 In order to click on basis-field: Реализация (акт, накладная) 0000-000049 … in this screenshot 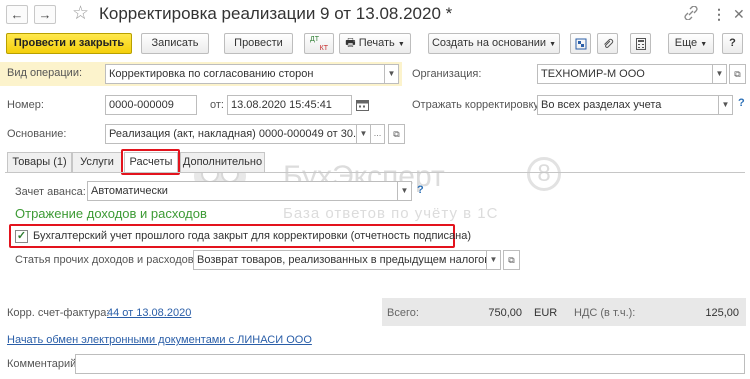, I will do `click(231, 134)`.